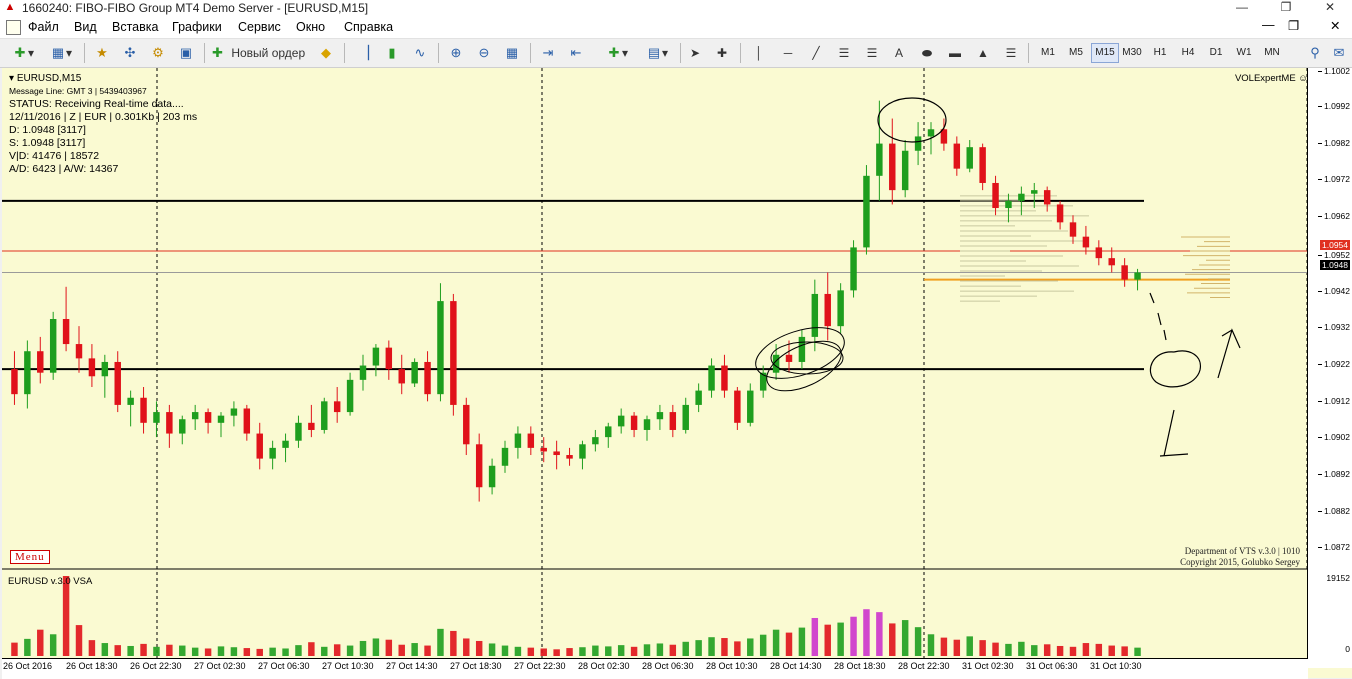  What do you see at coordinates (1286, 8) in the screenshot?
I see `restore-icon: ❐` at bounding box center [1286, 8].